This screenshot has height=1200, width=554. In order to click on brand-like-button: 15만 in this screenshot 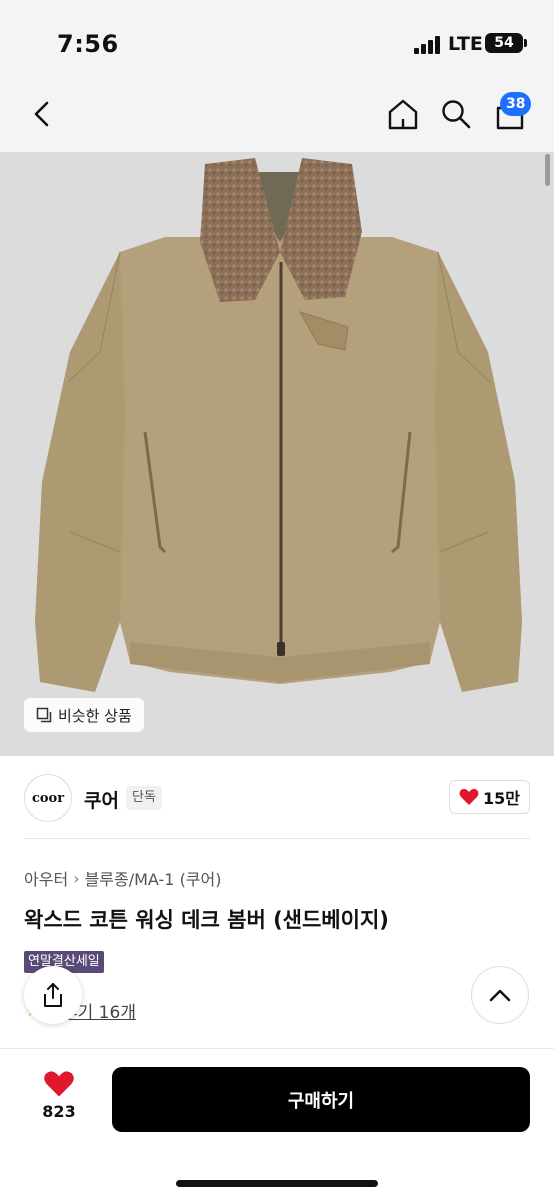, I will do `click(489, 797)`.